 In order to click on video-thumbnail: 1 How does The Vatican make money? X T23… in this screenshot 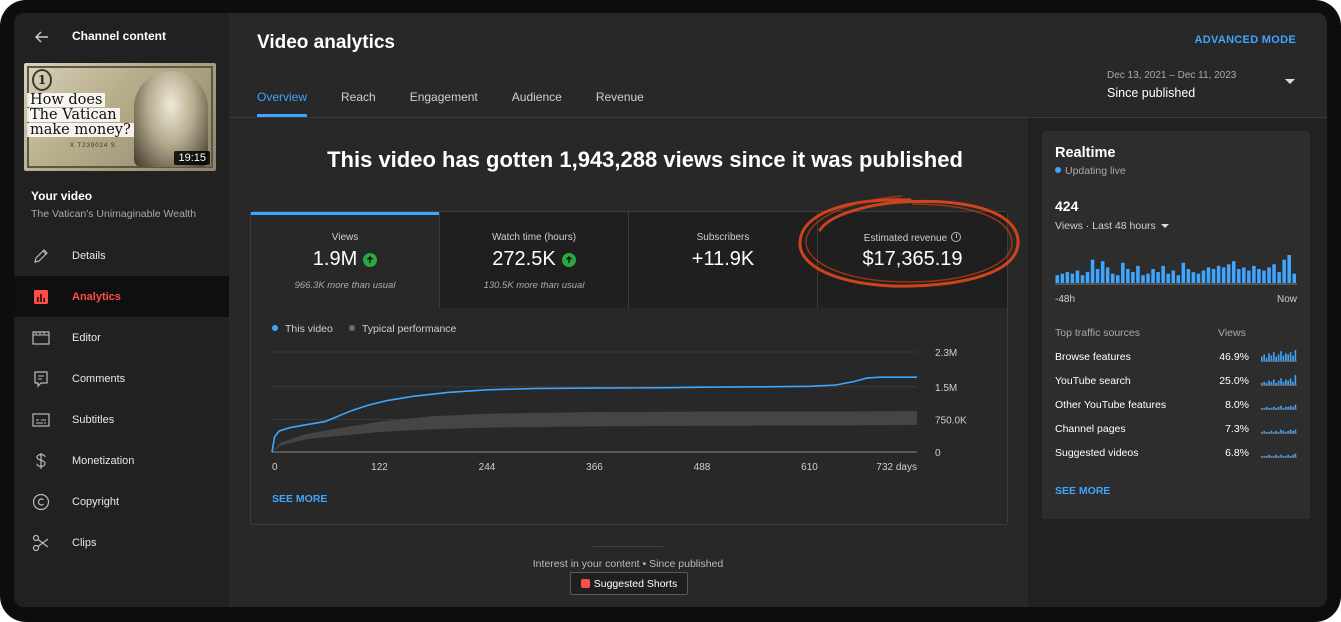, I will do `click(120, 117)`.